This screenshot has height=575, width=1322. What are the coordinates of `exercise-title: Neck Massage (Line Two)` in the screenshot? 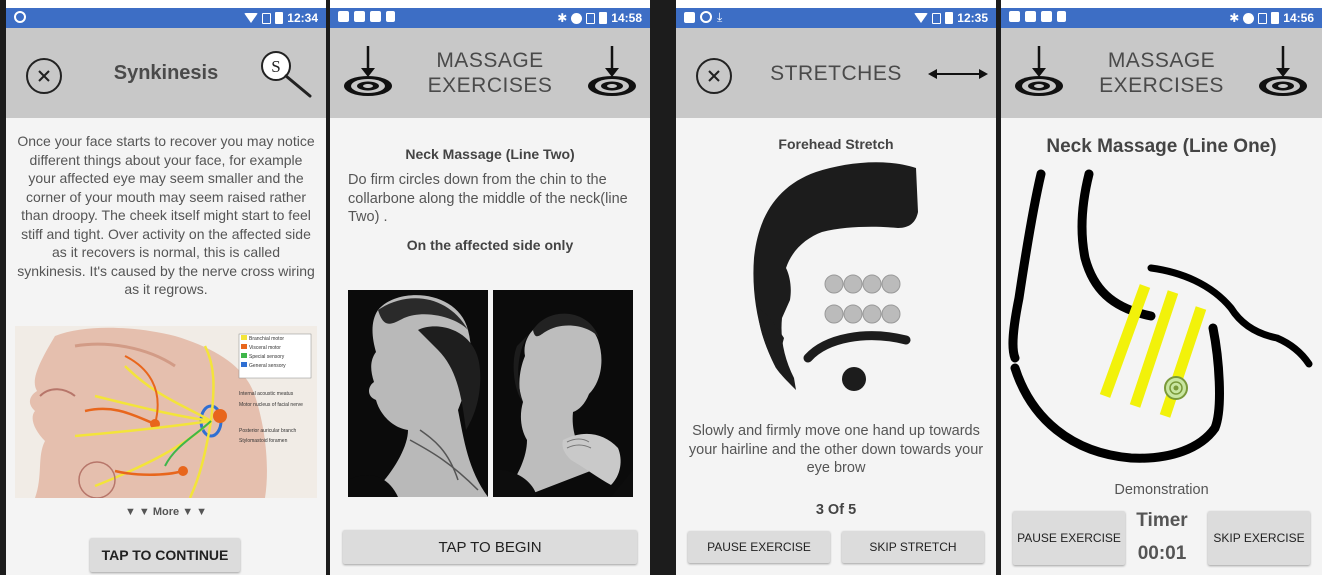 It's located at (490, 154).